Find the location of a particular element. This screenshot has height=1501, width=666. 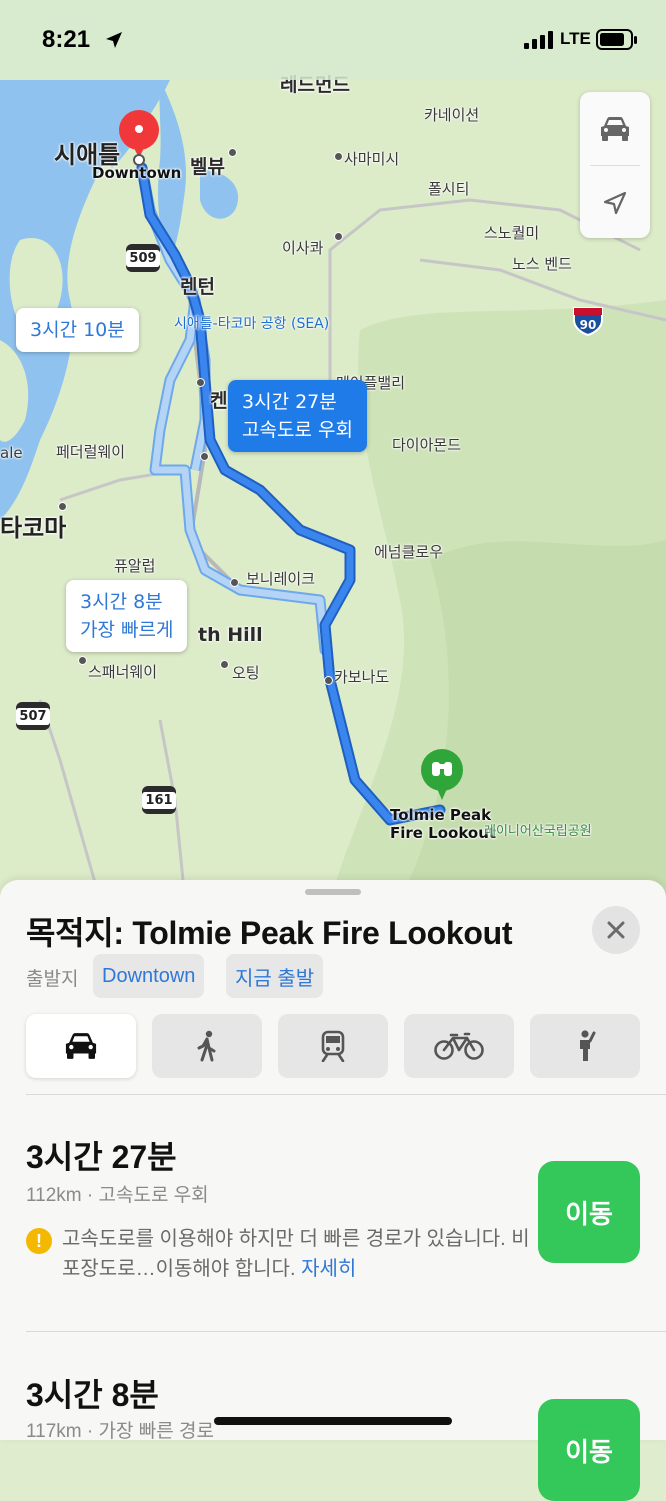

transport-mode-button is located at coordinates (615, 128).